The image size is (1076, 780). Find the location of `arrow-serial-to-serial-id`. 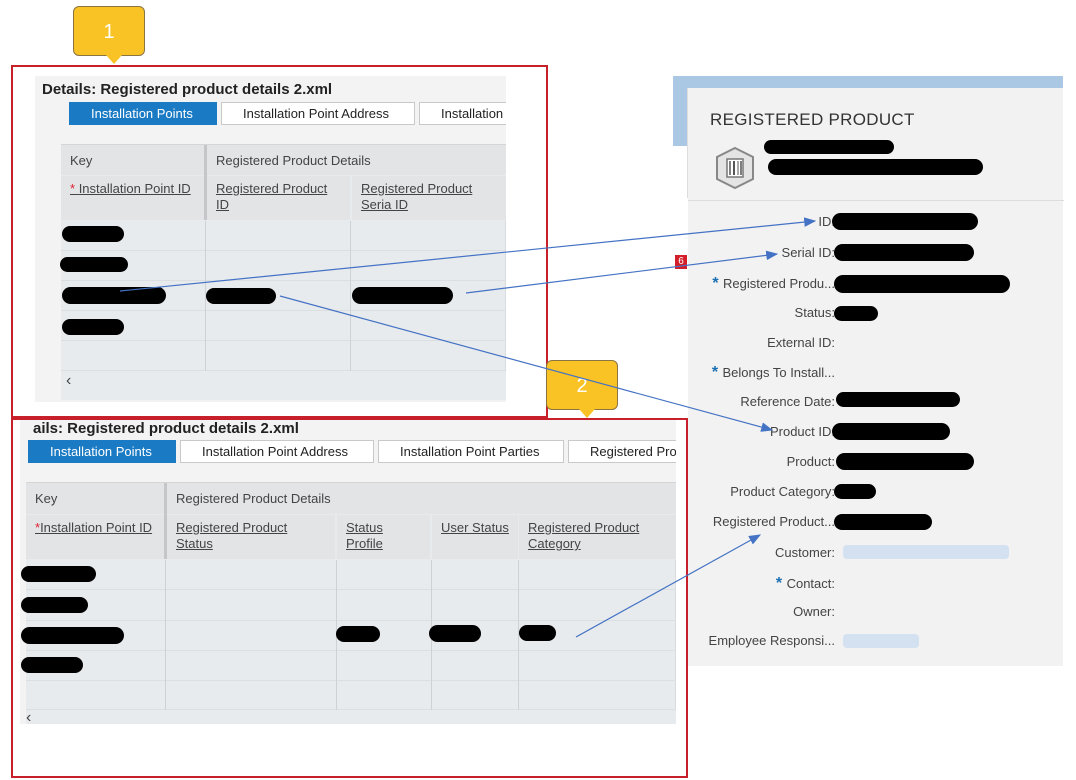

arrow-serial-to-serial-id is located at coordinates (622, 272).